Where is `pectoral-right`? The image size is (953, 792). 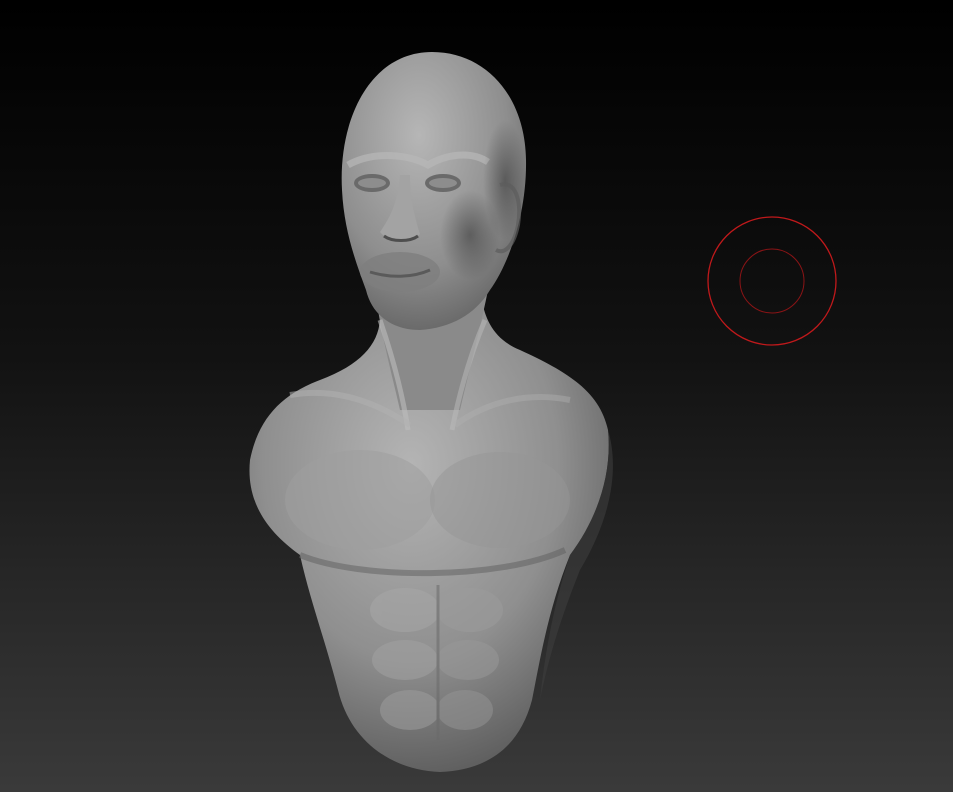 pectoral-right is located at coordinates (500, 500).